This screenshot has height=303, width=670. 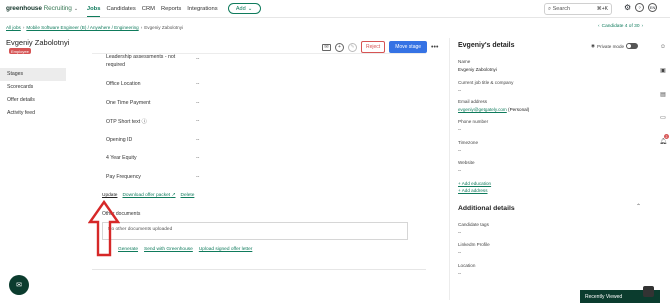 What do you see at coordinates (141, 57) in the screenshot?
I see `field-label-leadership: Leadership assessments - not` at bounding box center [141, 57].